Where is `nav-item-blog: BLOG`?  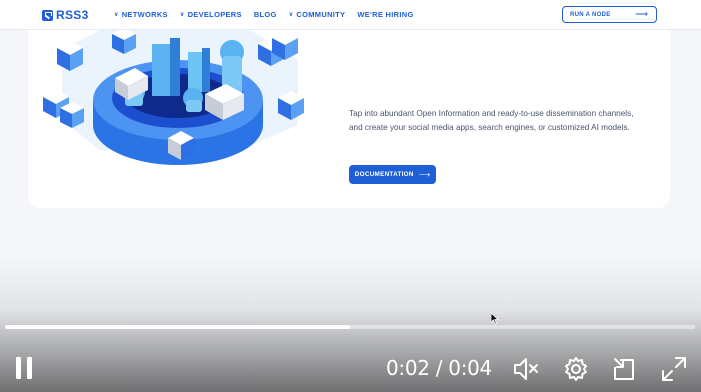 nav-item-blog: BLOG is located at coordinates (265, 14).